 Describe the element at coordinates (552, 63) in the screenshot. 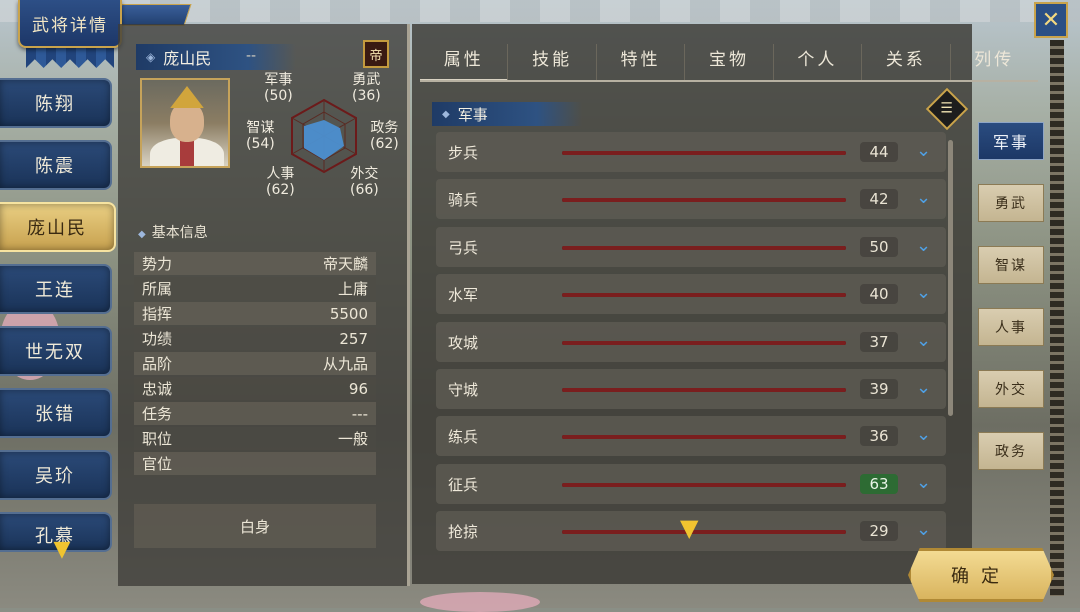

I see `tab-skills: 技能` at that location.